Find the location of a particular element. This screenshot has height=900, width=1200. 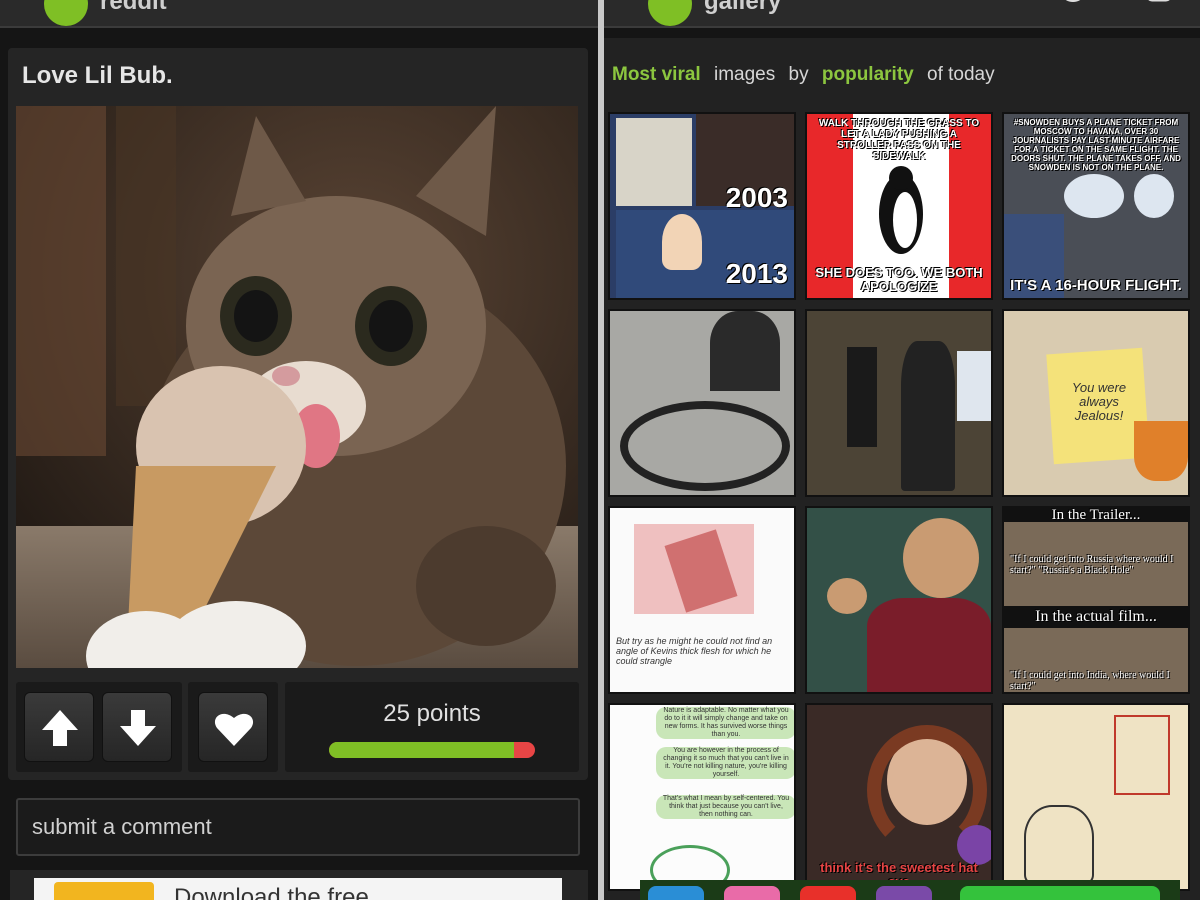

arrow-down-icon is located at coordinates (138, 728).